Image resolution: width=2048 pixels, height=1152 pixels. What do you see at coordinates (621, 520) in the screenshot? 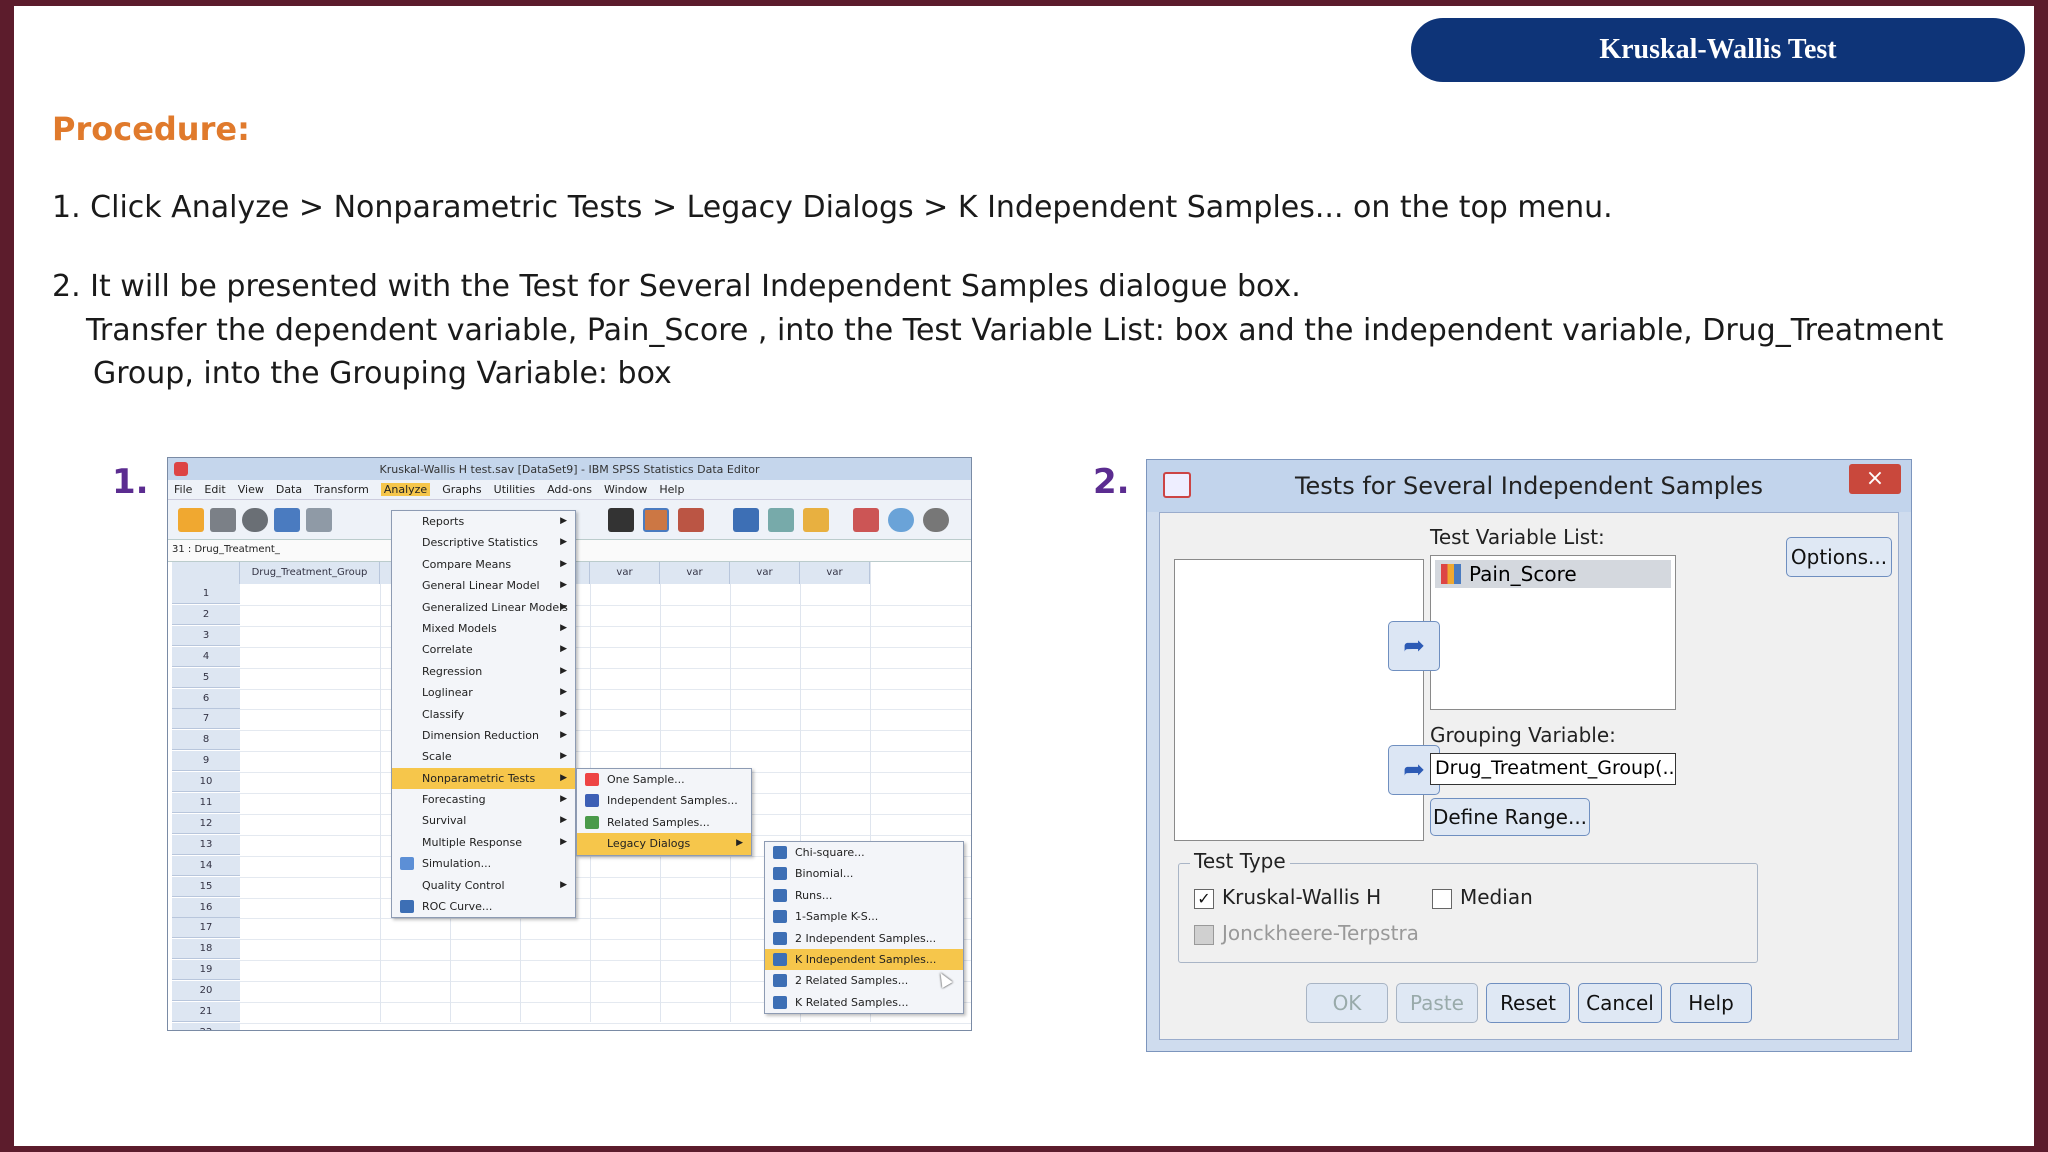
I see `find-binoculars-icon` at bounding box center [621, 520].